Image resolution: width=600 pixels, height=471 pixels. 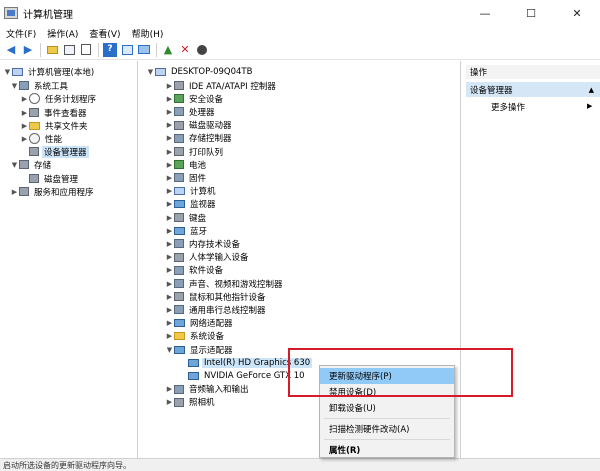 I want to click on device-category-software-device-icon: ▶ 软件设备, so click(x=195, y=270).